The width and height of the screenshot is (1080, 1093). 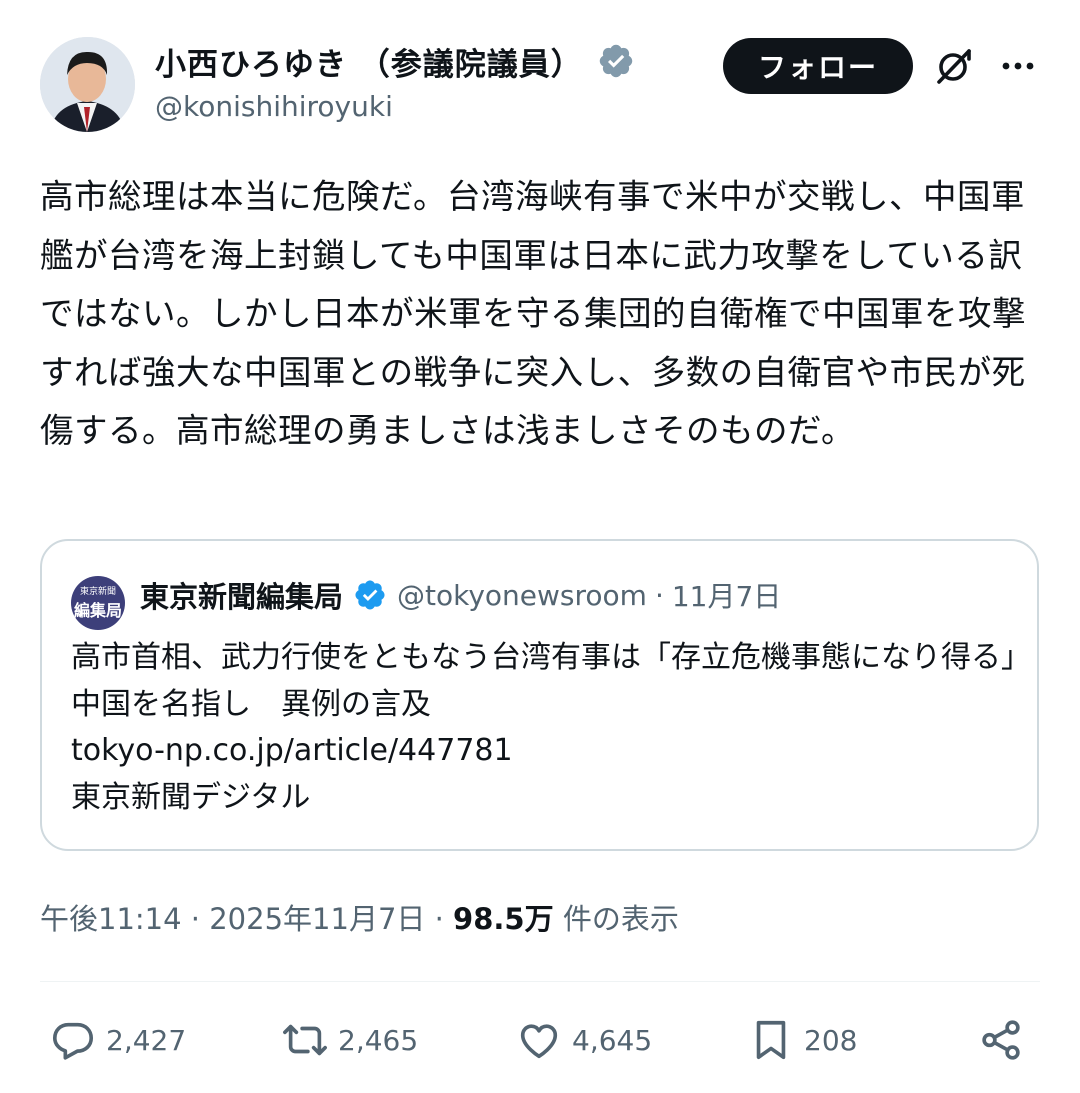 I want to click on bookmark-icon, so click(x=771, y=1040).